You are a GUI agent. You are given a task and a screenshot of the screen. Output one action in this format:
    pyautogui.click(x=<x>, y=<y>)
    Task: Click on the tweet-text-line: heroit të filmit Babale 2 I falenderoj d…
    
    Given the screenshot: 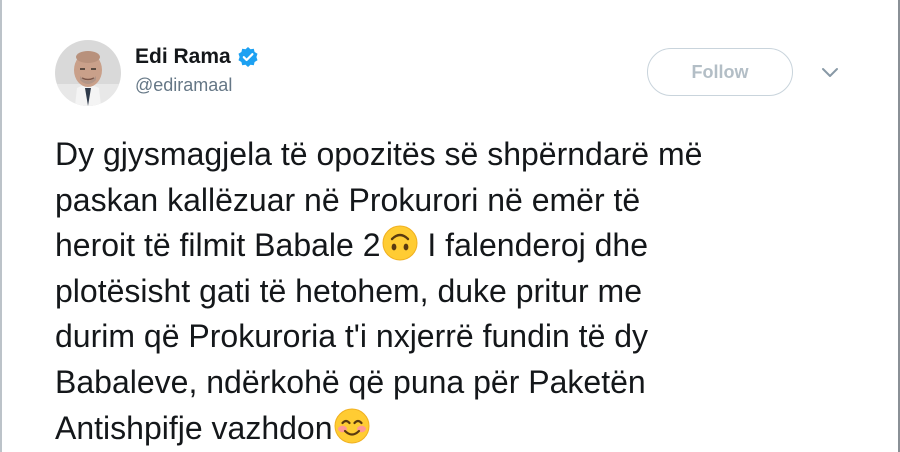 What is the action you would take?
    pyautogui.click(x=455, y=246)
    